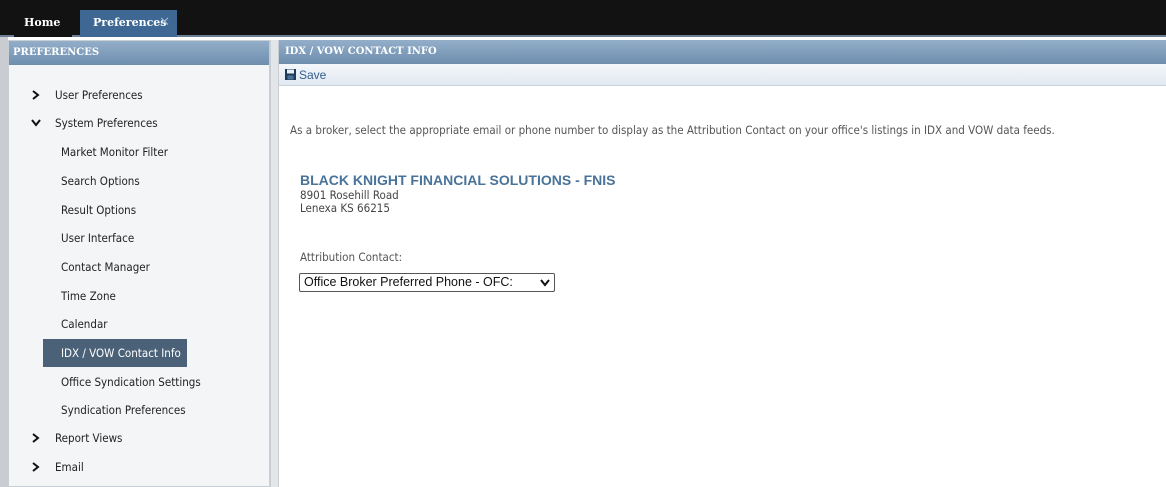 Image resolution: width=1166 pixels, height=487 pixels. Describe the element at coordinates (117, 410) in the screenshot. I see `sidebar-item-syndication-preferences: Syndication Preferences` at that location.